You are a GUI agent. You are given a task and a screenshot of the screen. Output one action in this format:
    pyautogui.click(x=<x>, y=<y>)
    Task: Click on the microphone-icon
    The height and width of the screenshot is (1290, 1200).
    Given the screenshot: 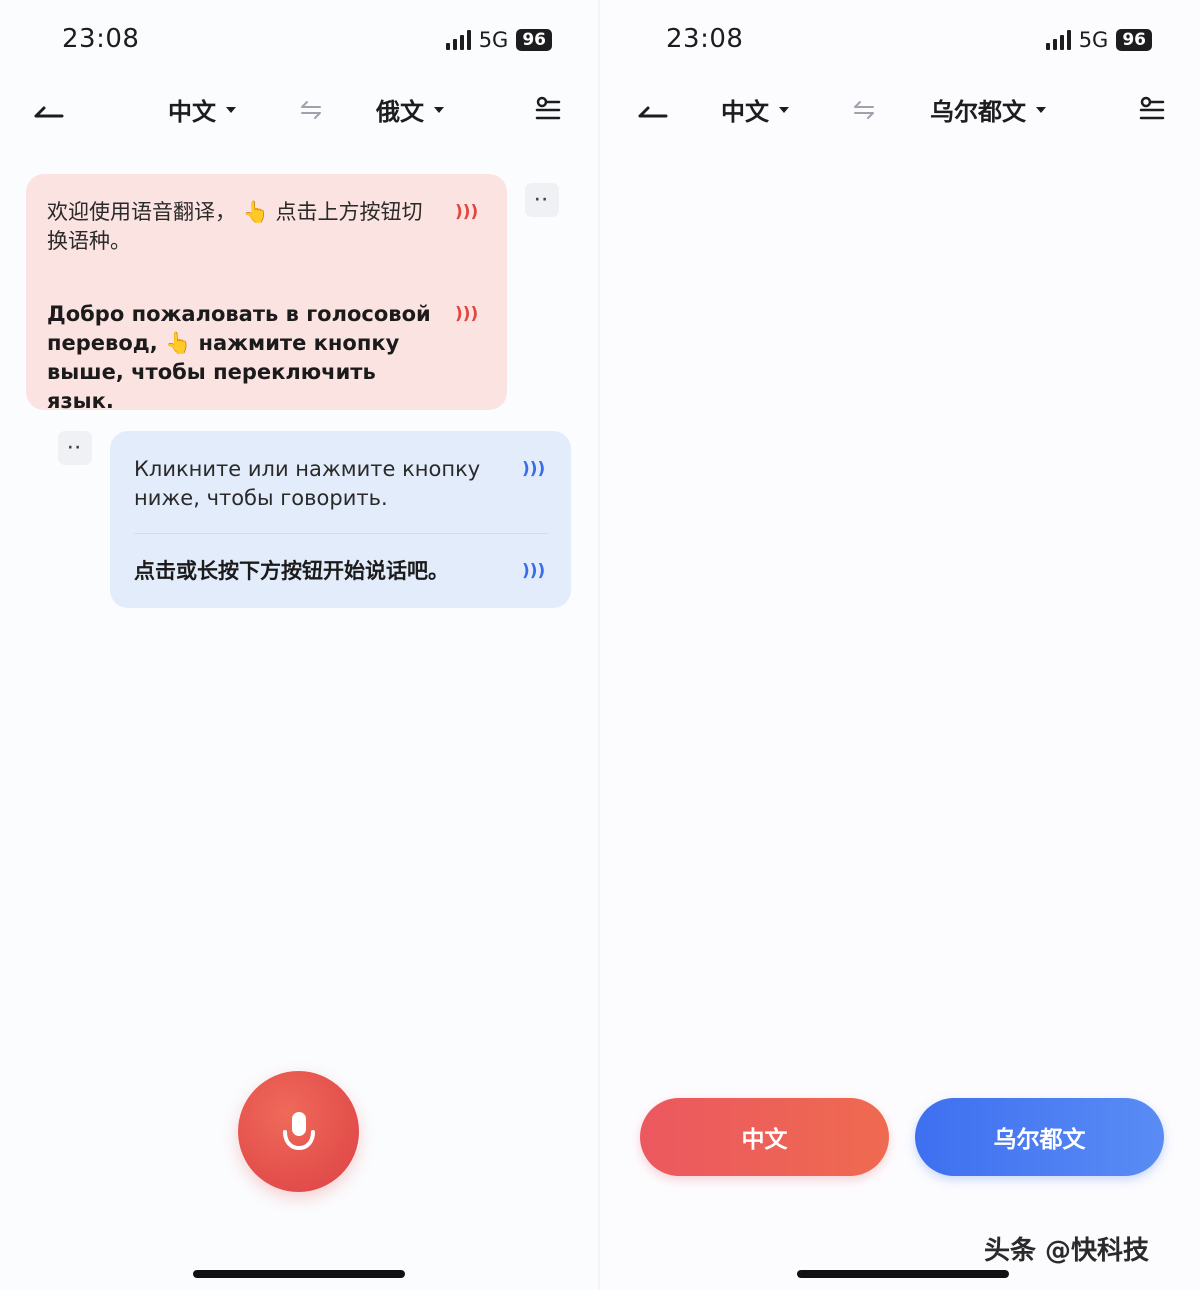 What is the action you would take?
    pyautogui.click(x=298, y=1130)
    